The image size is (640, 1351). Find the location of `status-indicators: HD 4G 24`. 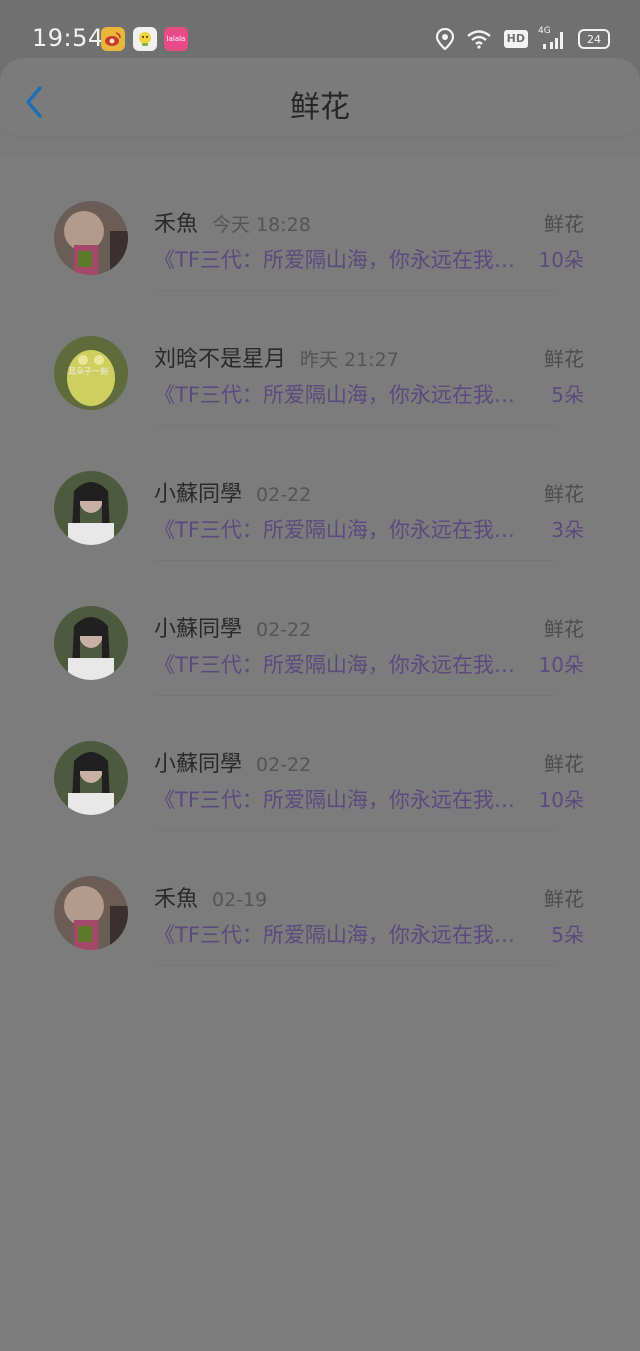

status-indicators: HD 4G 24 is located at coordinates (522, 39).